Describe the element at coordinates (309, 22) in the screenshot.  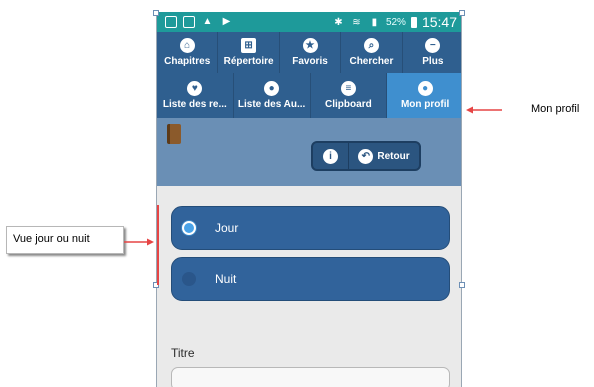
I see `status-bar: ▲ ▶ ✱ ≋ ▮ 52% 15:47` at that location.